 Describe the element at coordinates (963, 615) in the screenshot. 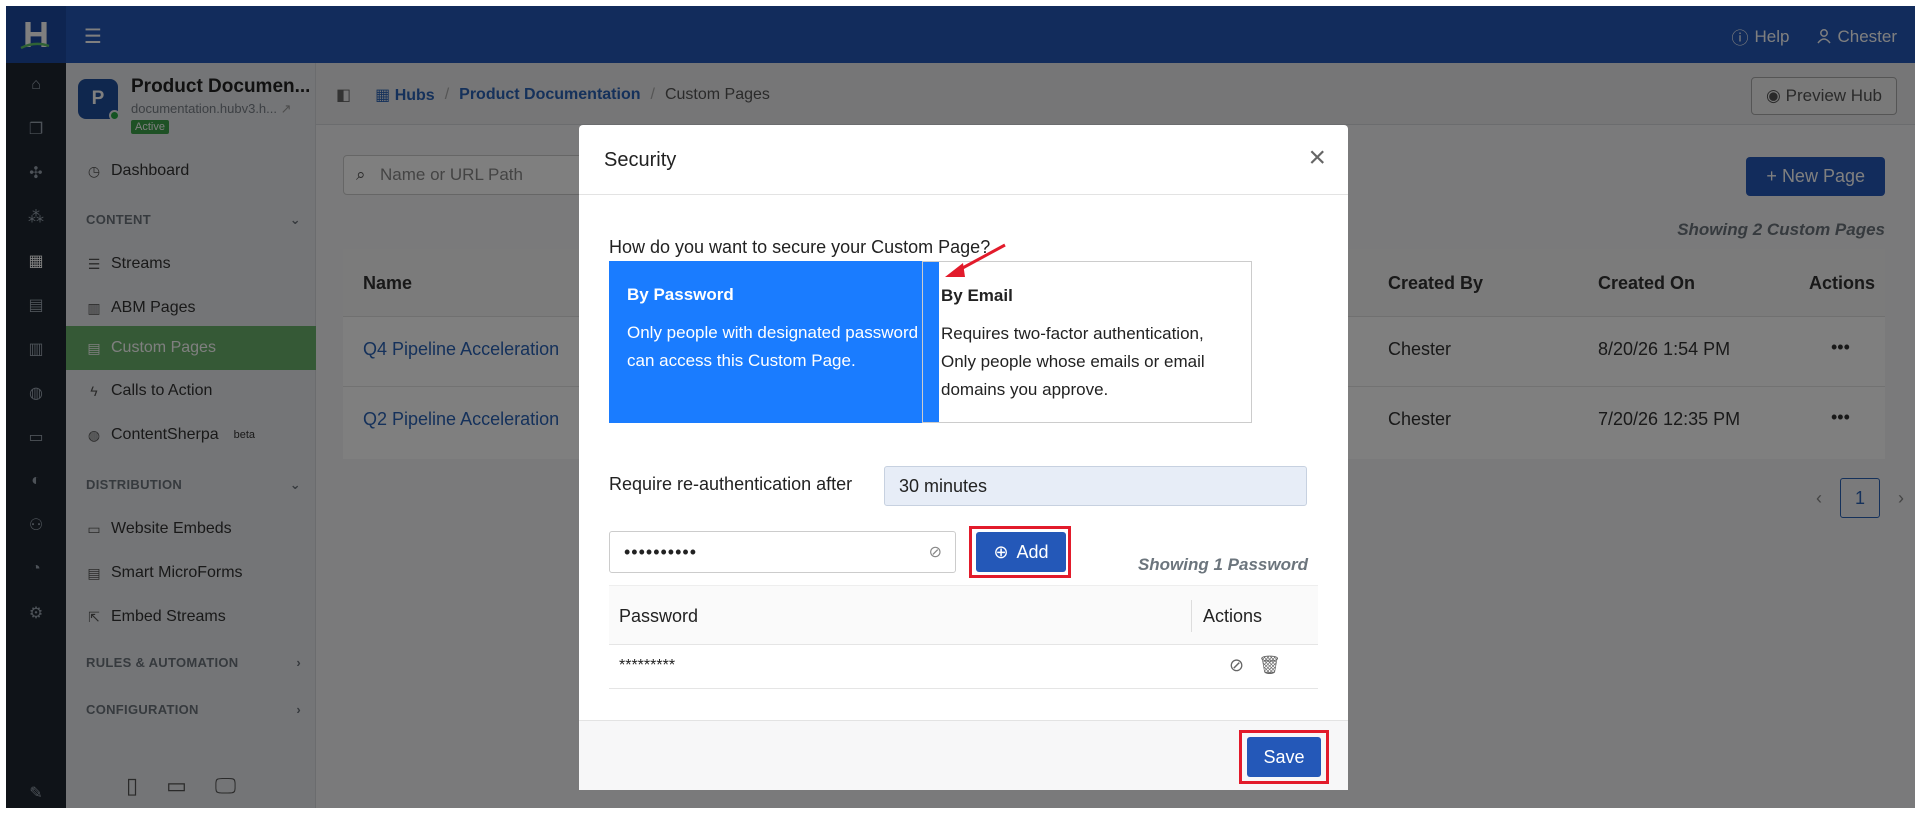

I see `password-table-header: Password Actions` at that location.